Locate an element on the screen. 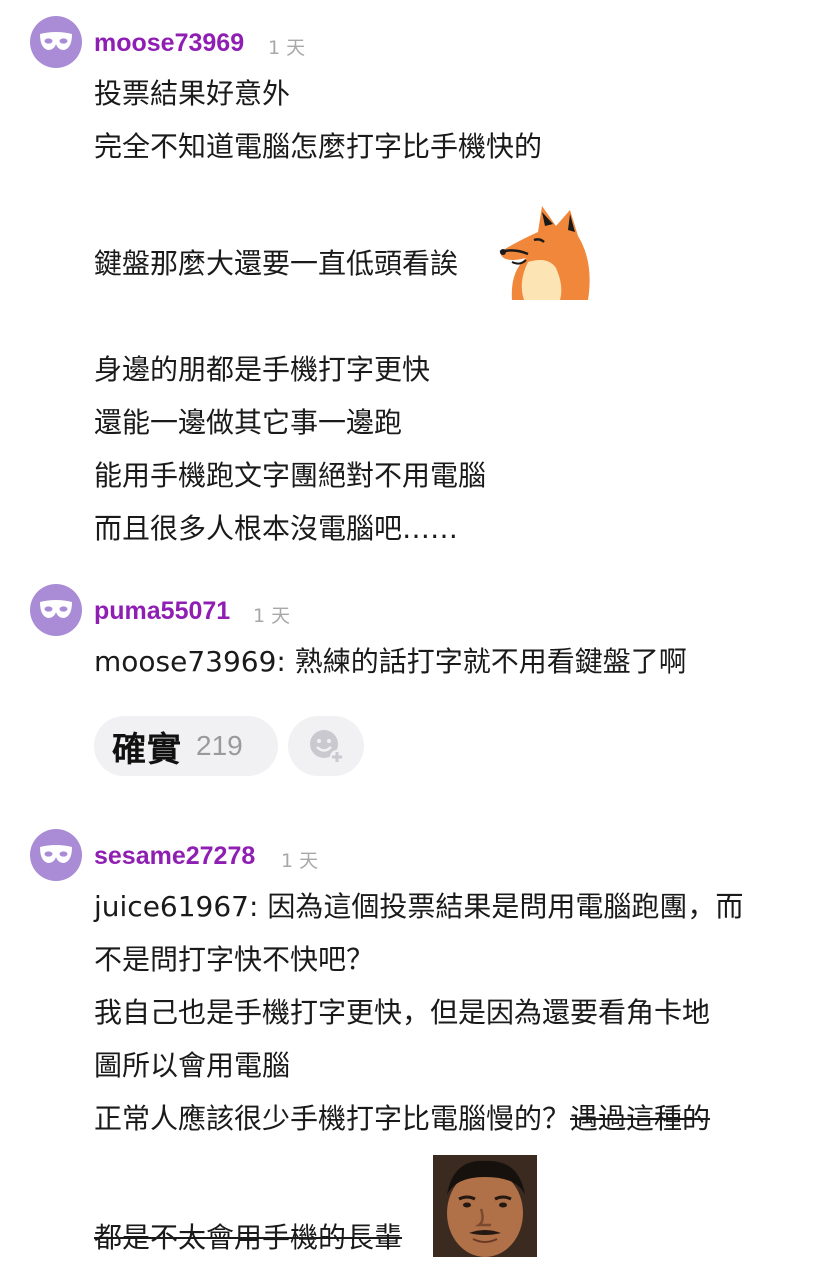 The image size is (817, 1280). comment-line: 鍵盤那麼大還要一直低頭看誒 is located at coordinates (276, 263).